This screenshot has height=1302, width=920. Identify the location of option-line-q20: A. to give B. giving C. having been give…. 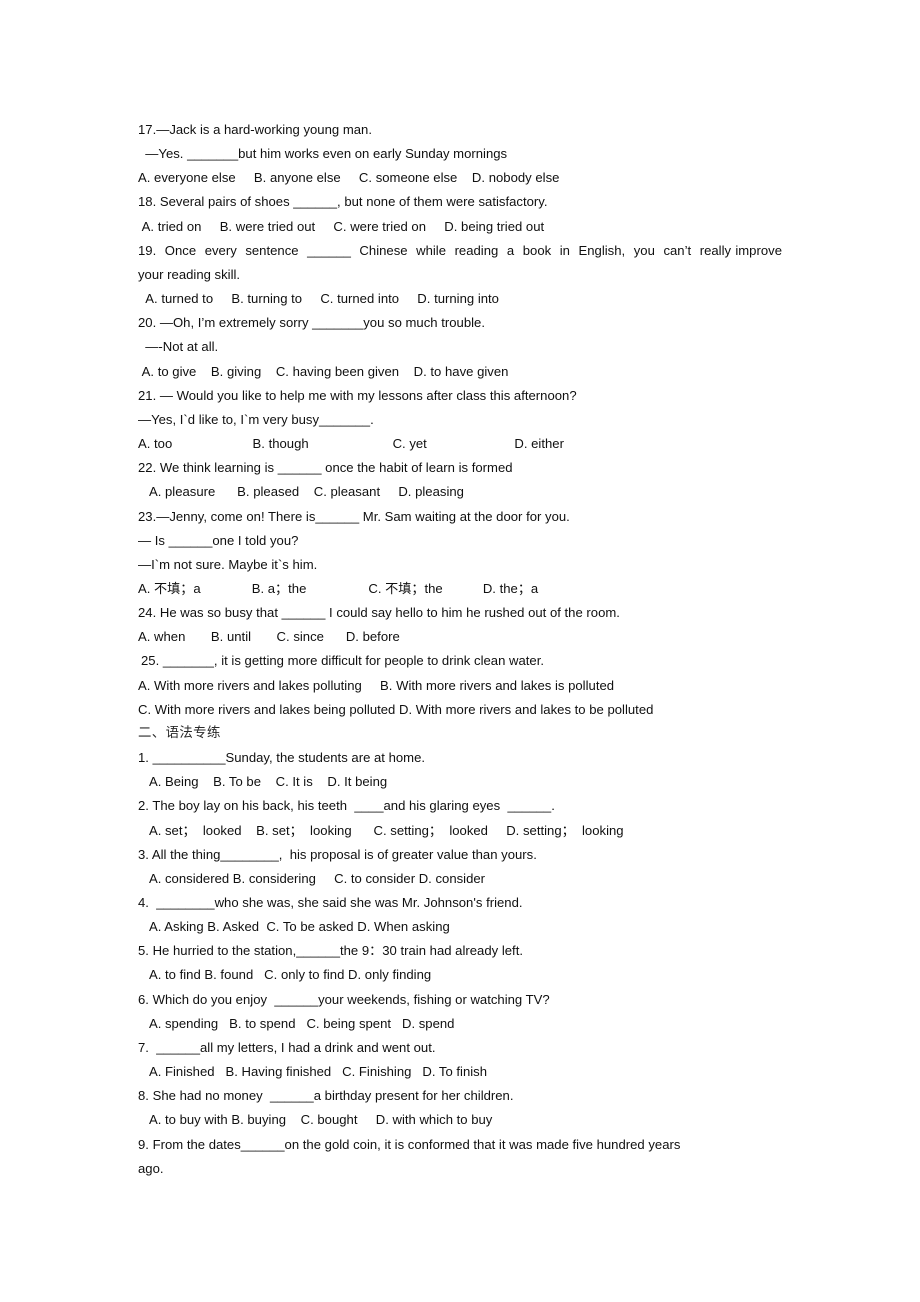
(323, 371).